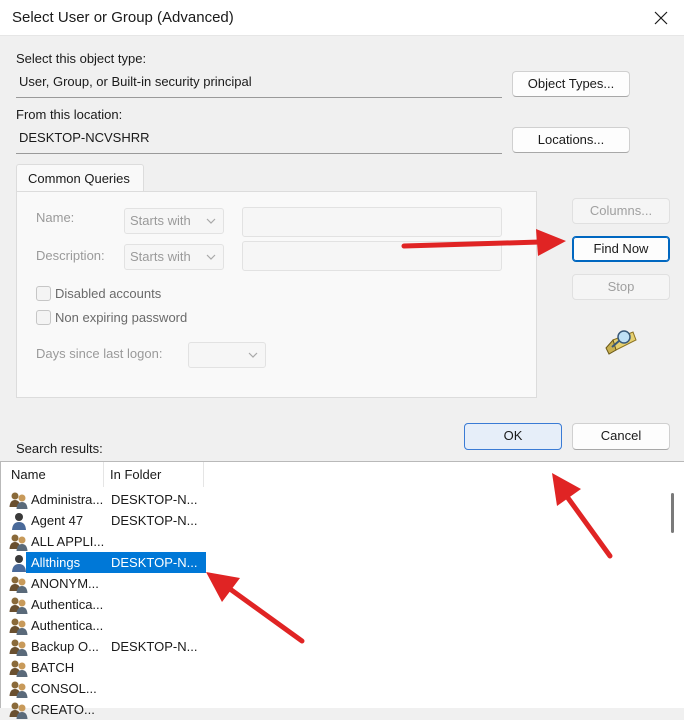 This screenshot has height=720, width=684. What do you see at coordinates (227, 355) in the screenshot?
I see `days-since-logon-dropdown` at bounding box center [227, 355].